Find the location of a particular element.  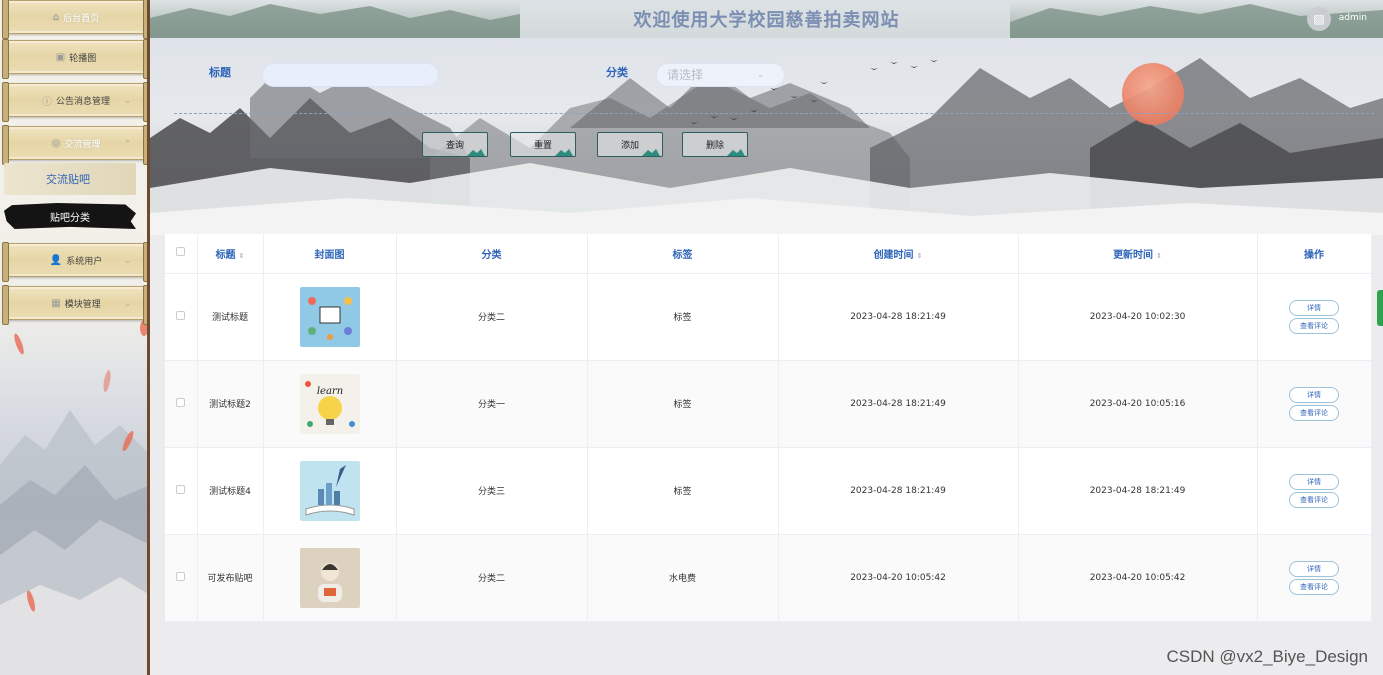

title-search-input is located at coordinates (350, 75).